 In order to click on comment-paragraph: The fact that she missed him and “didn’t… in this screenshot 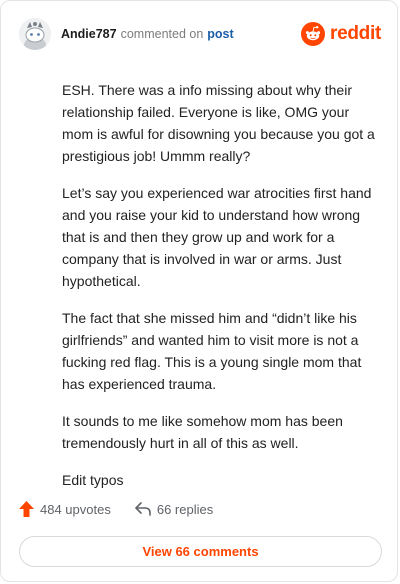, I will do `click(212, 351)`.